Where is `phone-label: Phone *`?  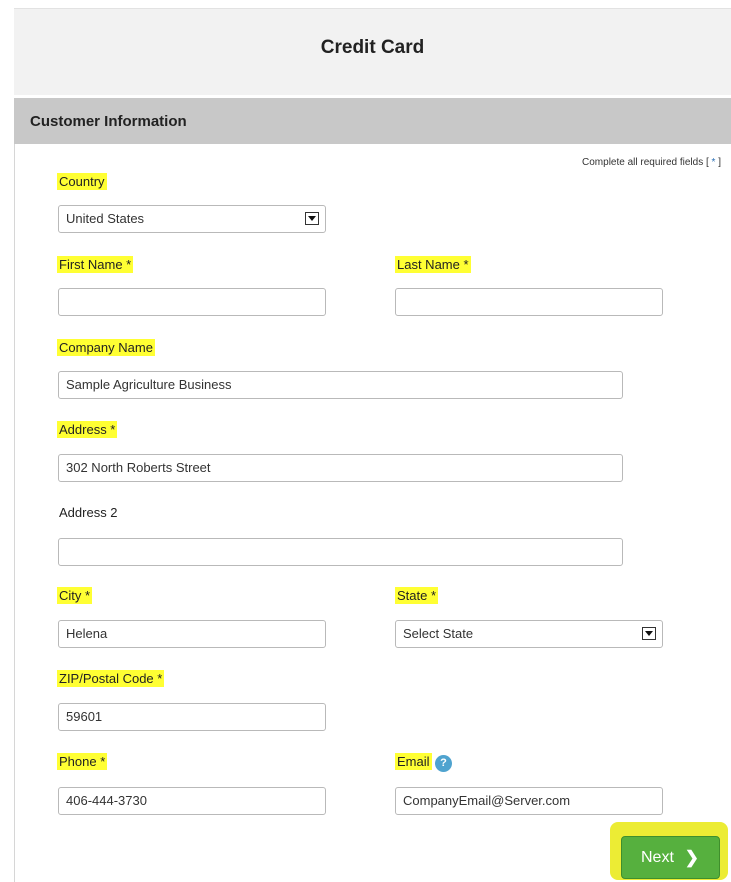
phone-label: Phone * is located at coordinates (82, 761).